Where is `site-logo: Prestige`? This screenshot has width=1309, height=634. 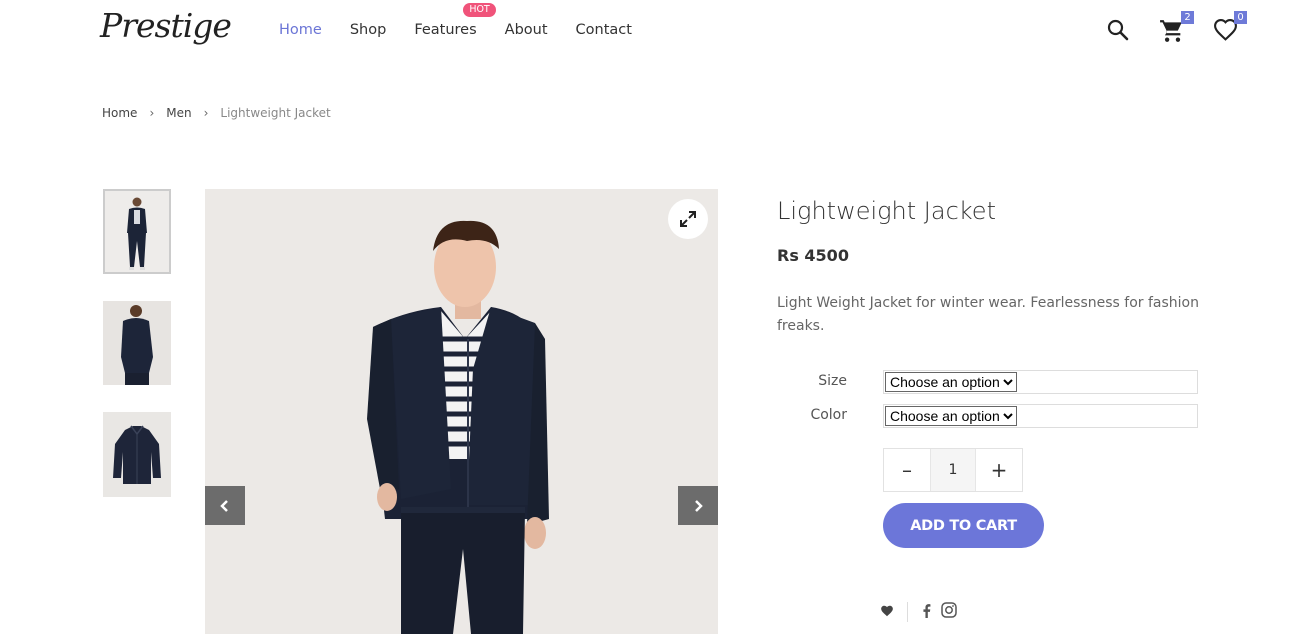
site-logo: Prestige is located at coordinates (166, 25).